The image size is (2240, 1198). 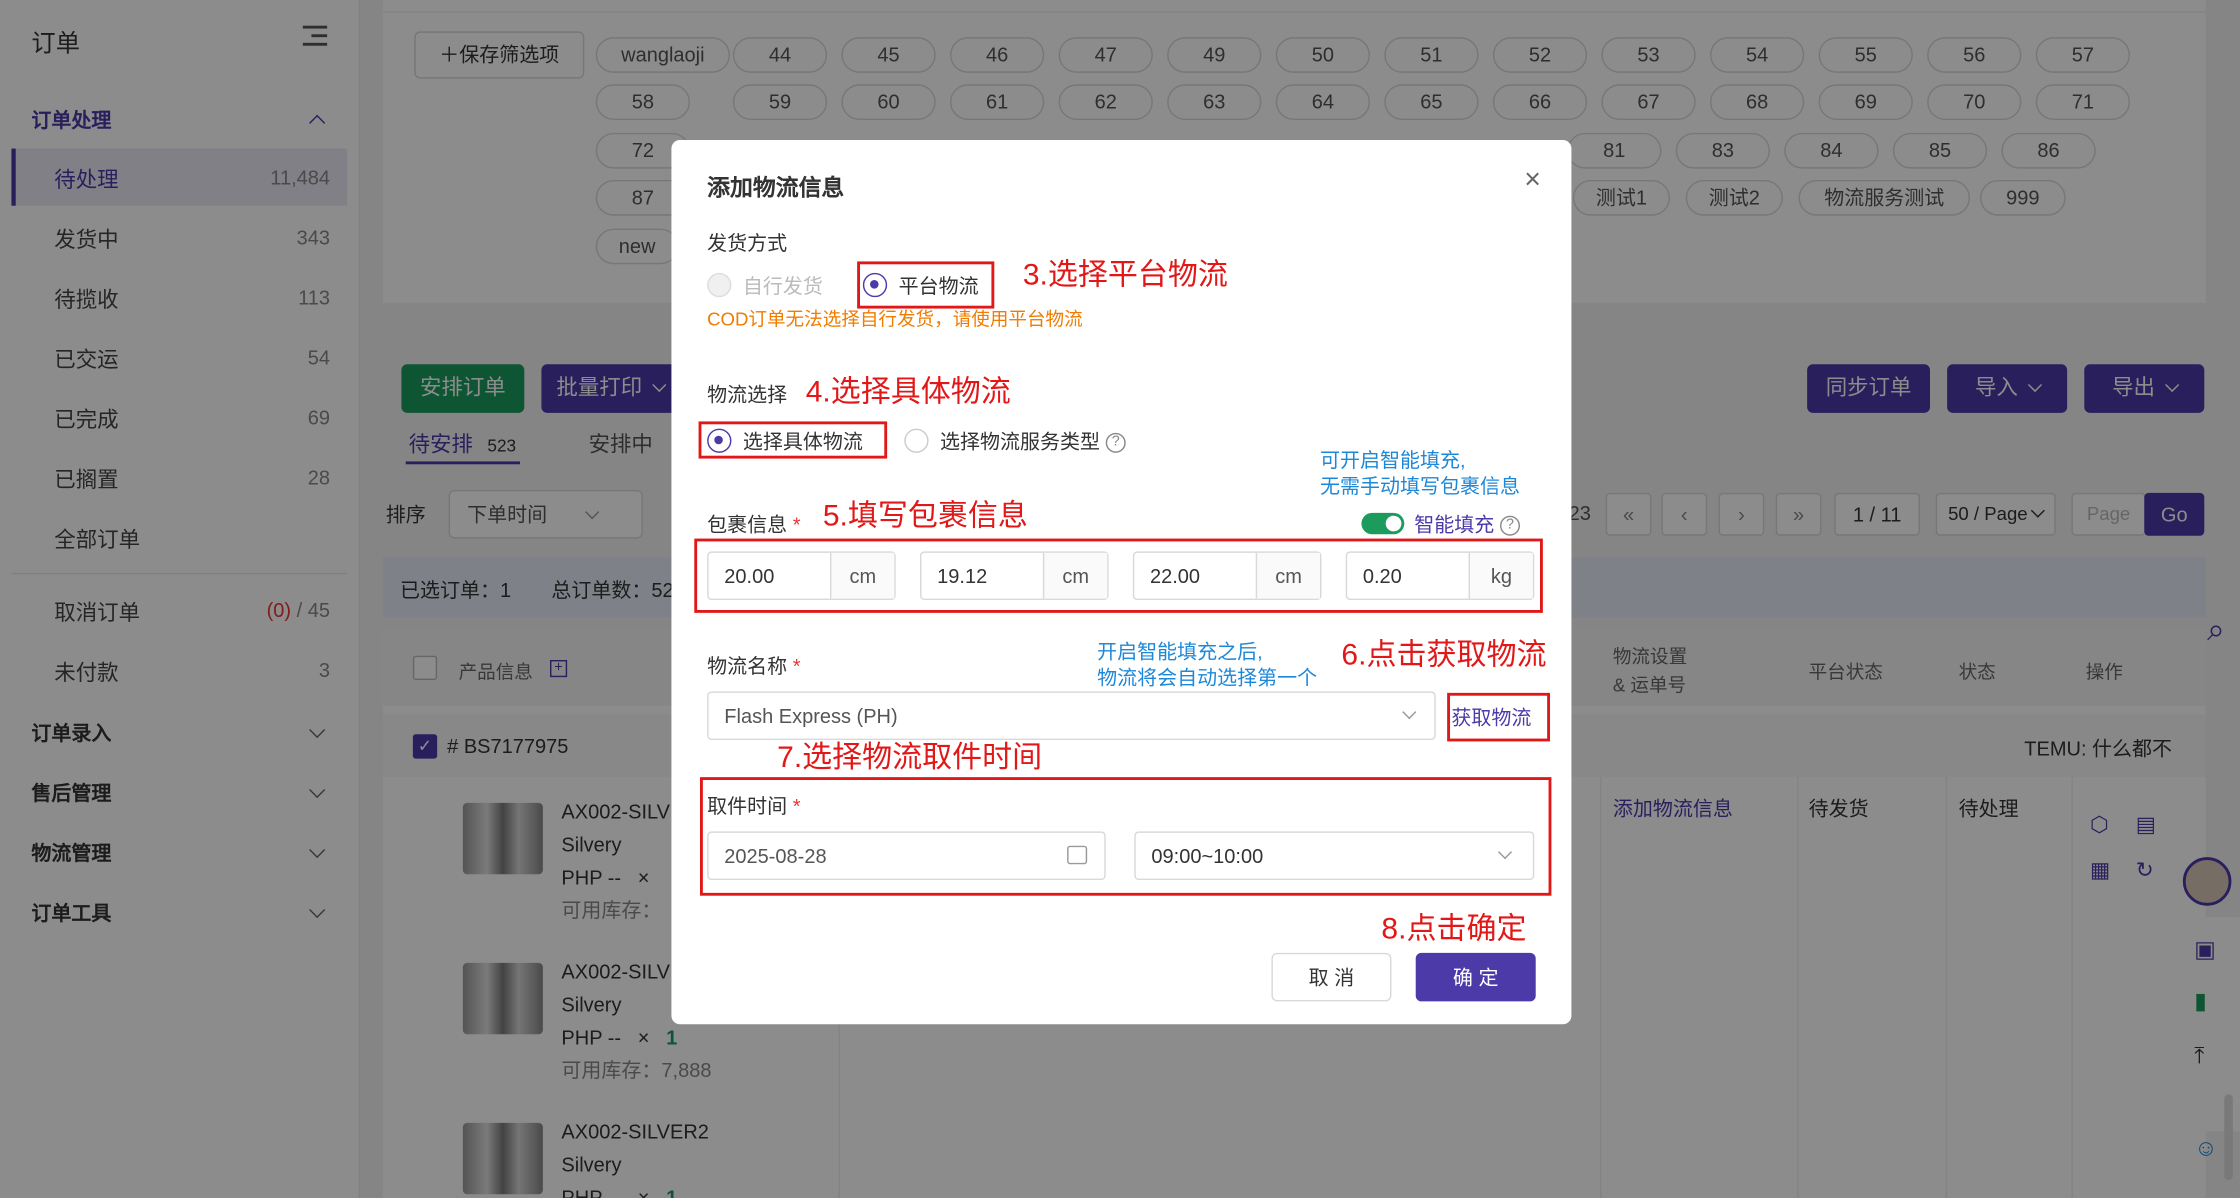 What do you see at coordinates (1125, 836) in the screenshot?
I see `highlight-pickup-time` at bounding box center [1125, 836].